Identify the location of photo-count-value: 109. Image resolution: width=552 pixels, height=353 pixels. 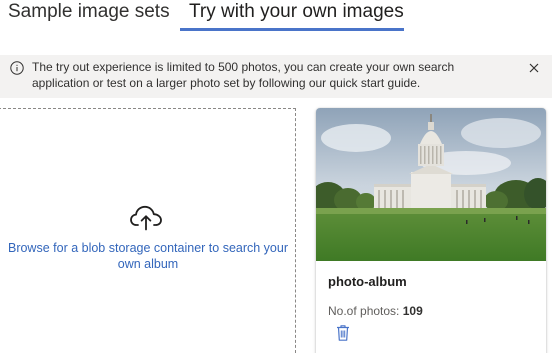
(412, 311).